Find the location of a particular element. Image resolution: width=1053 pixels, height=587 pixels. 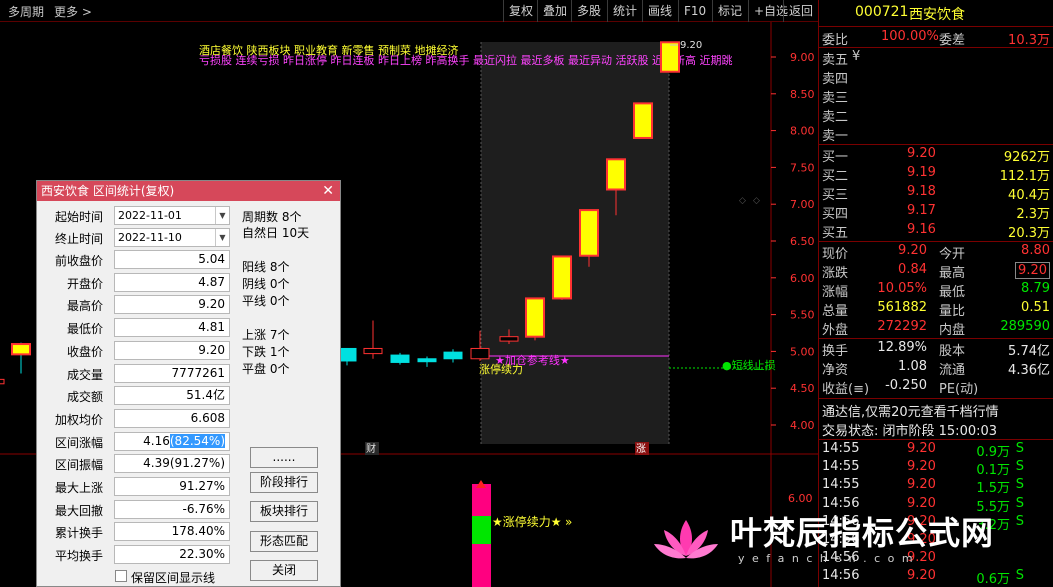

stat-label: 换手 is located at coordinates (835, 351).